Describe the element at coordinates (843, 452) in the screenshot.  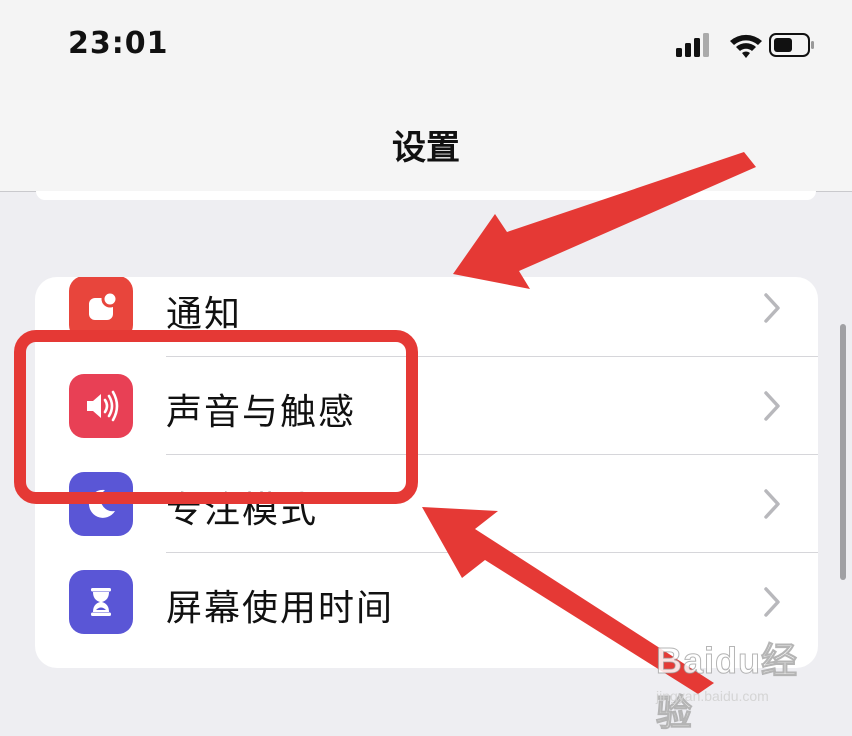
I see `scroll-indicator` at that location.